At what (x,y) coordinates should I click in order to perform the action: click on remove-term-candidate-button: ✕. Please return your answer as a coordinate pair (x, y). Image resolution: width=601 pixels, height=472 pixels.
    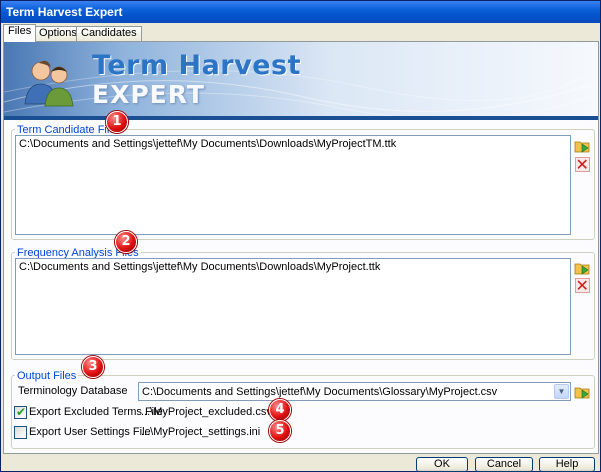
    Looking at the image, I should click on (582, 164).